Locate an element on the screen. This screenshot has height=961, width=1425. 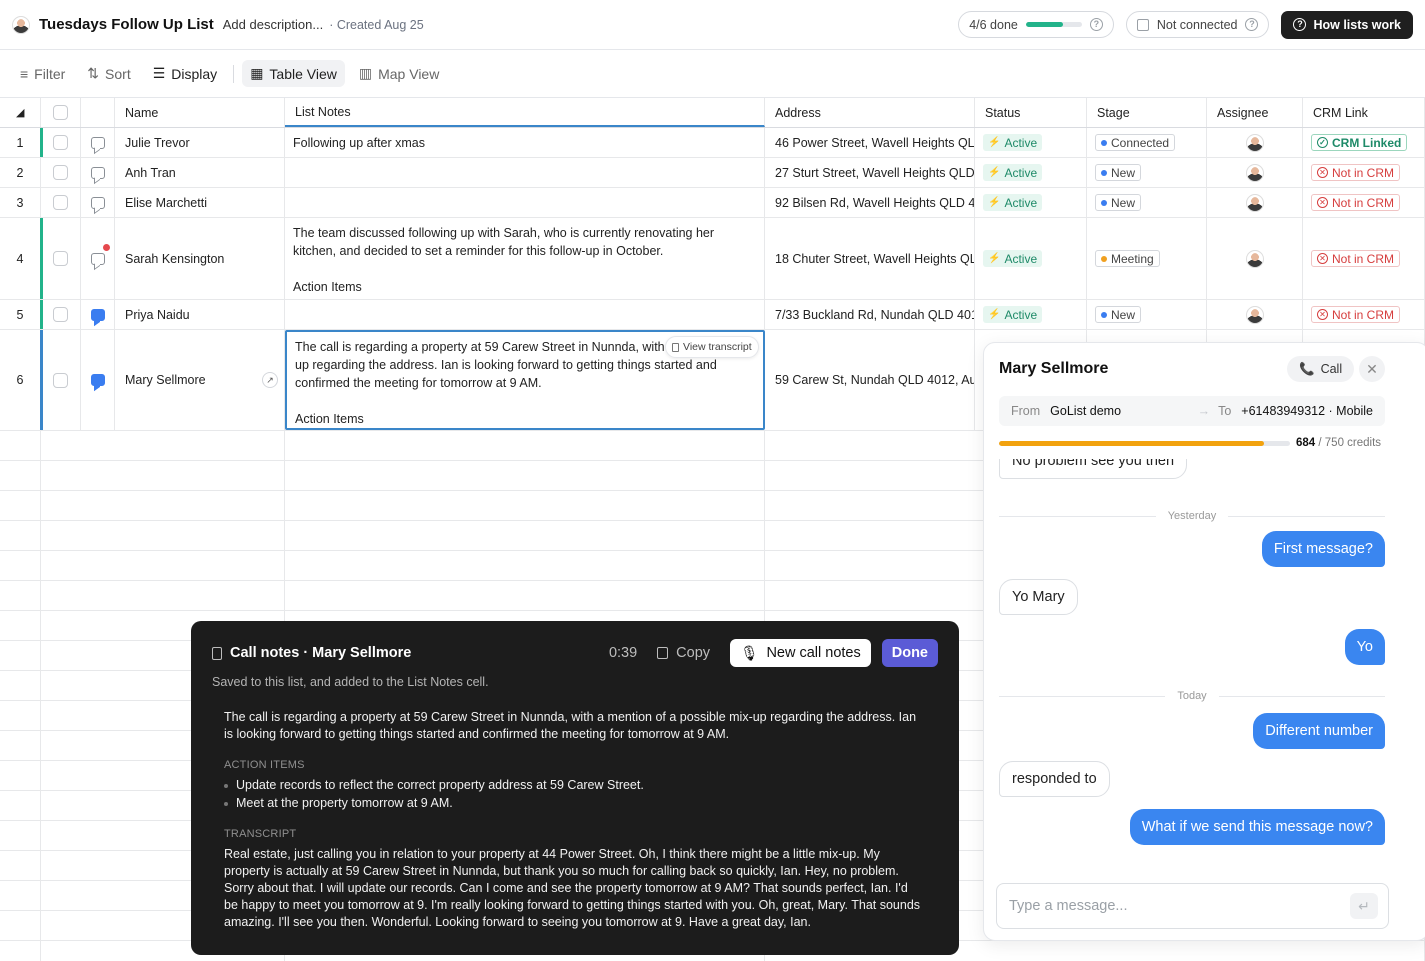
cell-stage: Meeting is located at coordinates (1147, 258).